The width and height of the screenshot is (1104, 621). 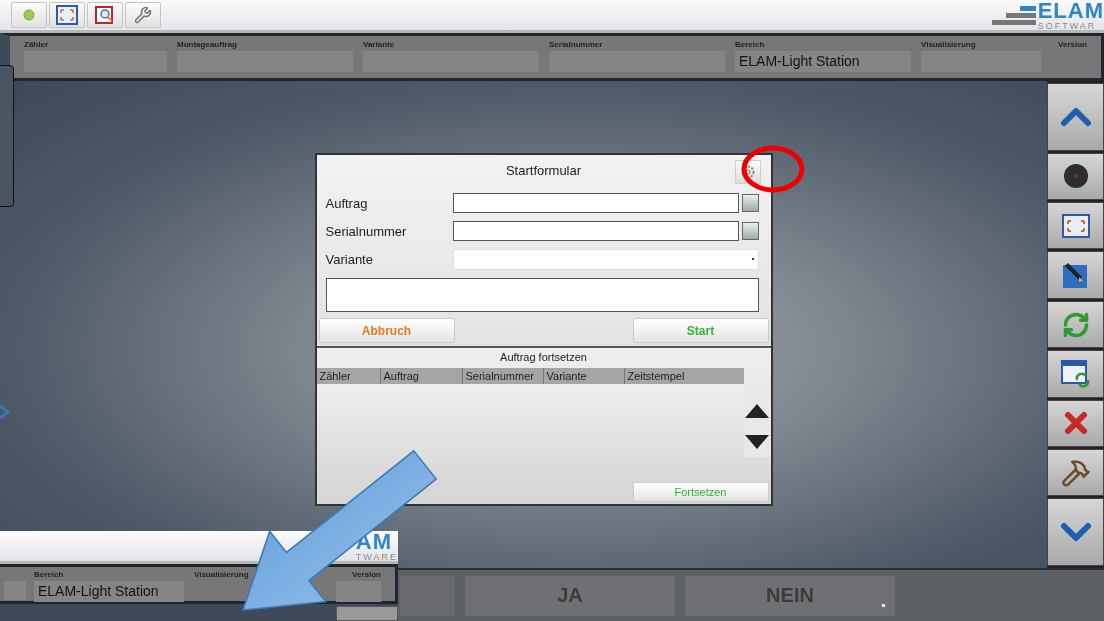 What do you see at coordinates (349, 259) in the screenshot?
I see `field-label: Variante` at bounding box center [349, 259].